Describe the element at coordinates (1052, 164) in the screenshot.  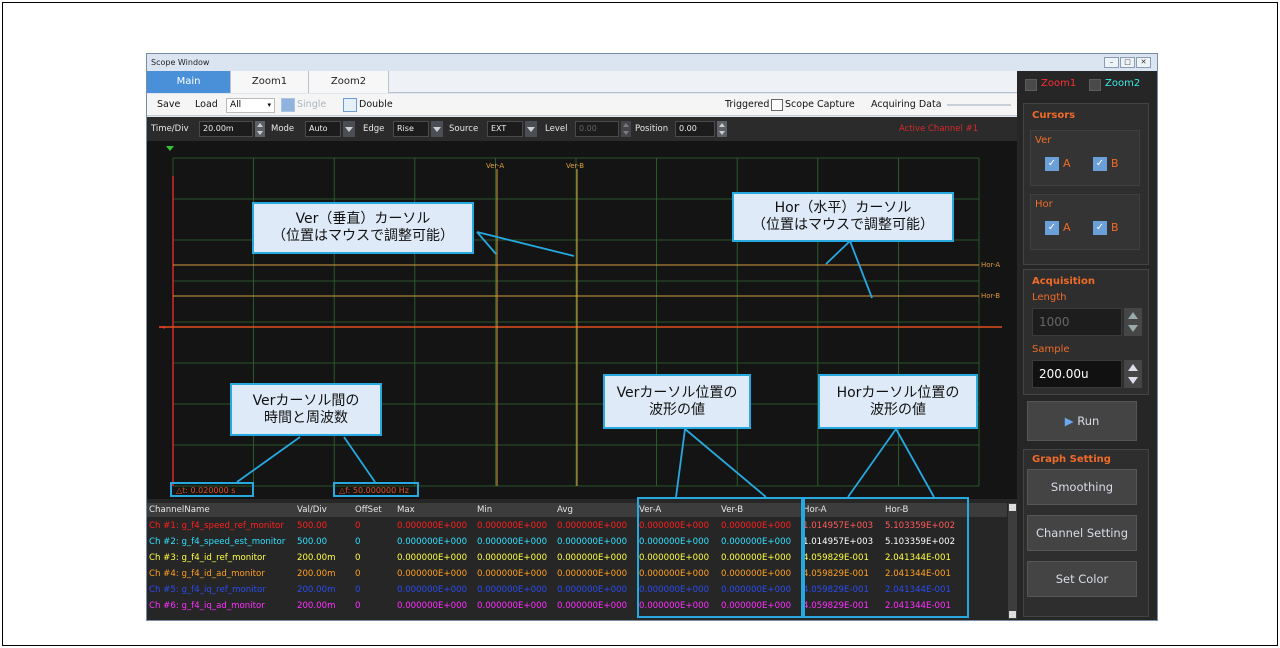
I see `ver-a-checkbox: ✓` at that location.